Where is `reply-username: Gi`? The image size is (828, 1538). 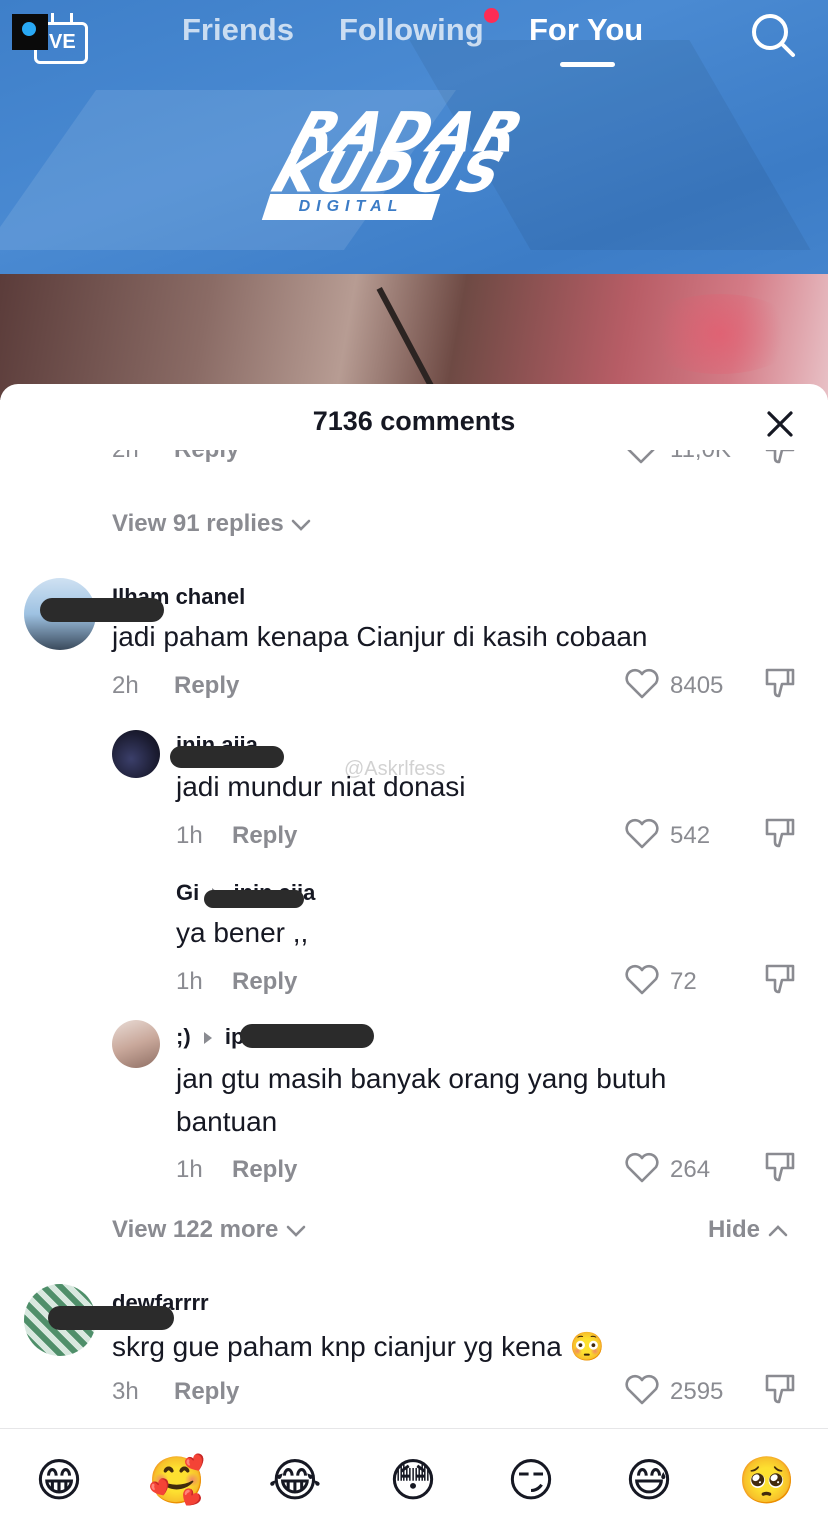
reply-username: Gi is located at coordinates (187, 892).